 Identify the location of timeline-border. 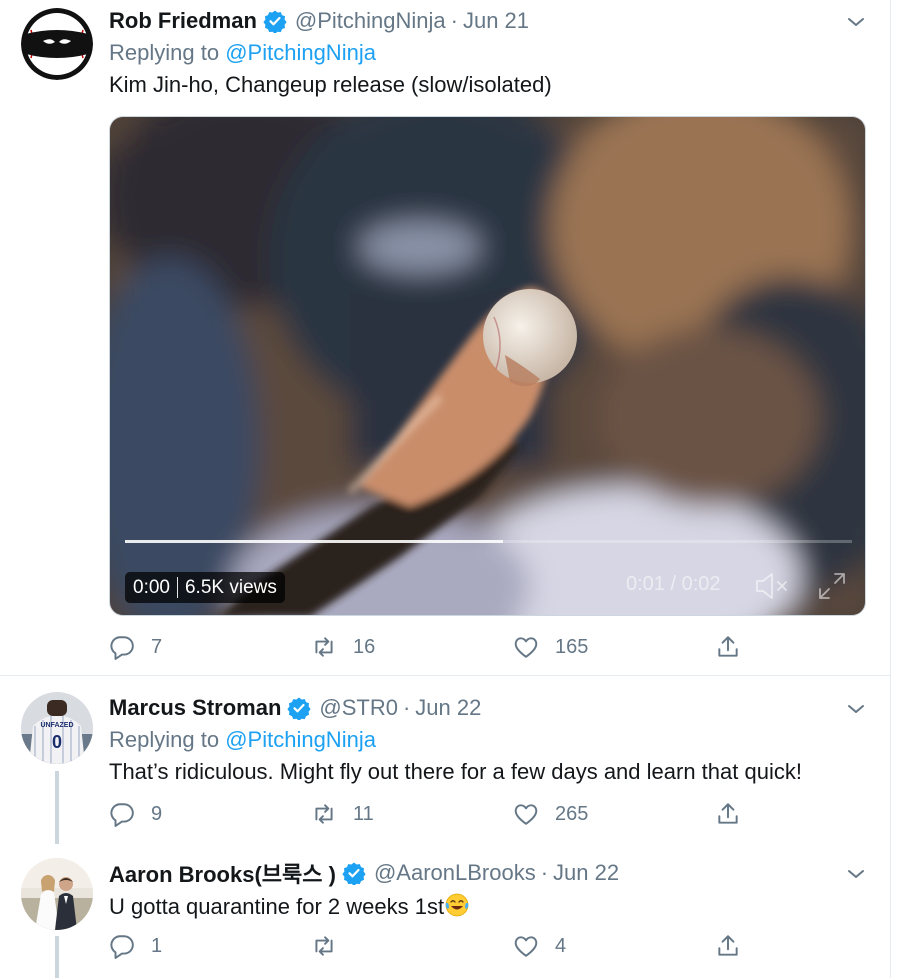
(890, 489).